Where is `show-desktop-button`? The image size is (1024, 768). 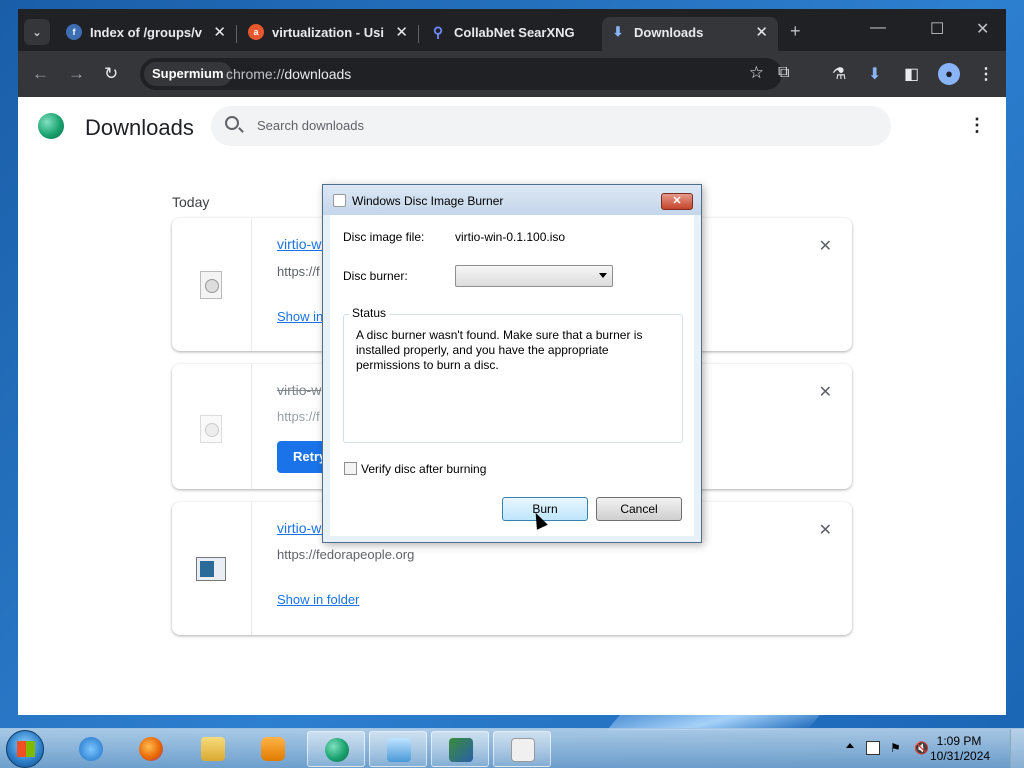
show-desktop-button is located at coordinates (1017, 748).